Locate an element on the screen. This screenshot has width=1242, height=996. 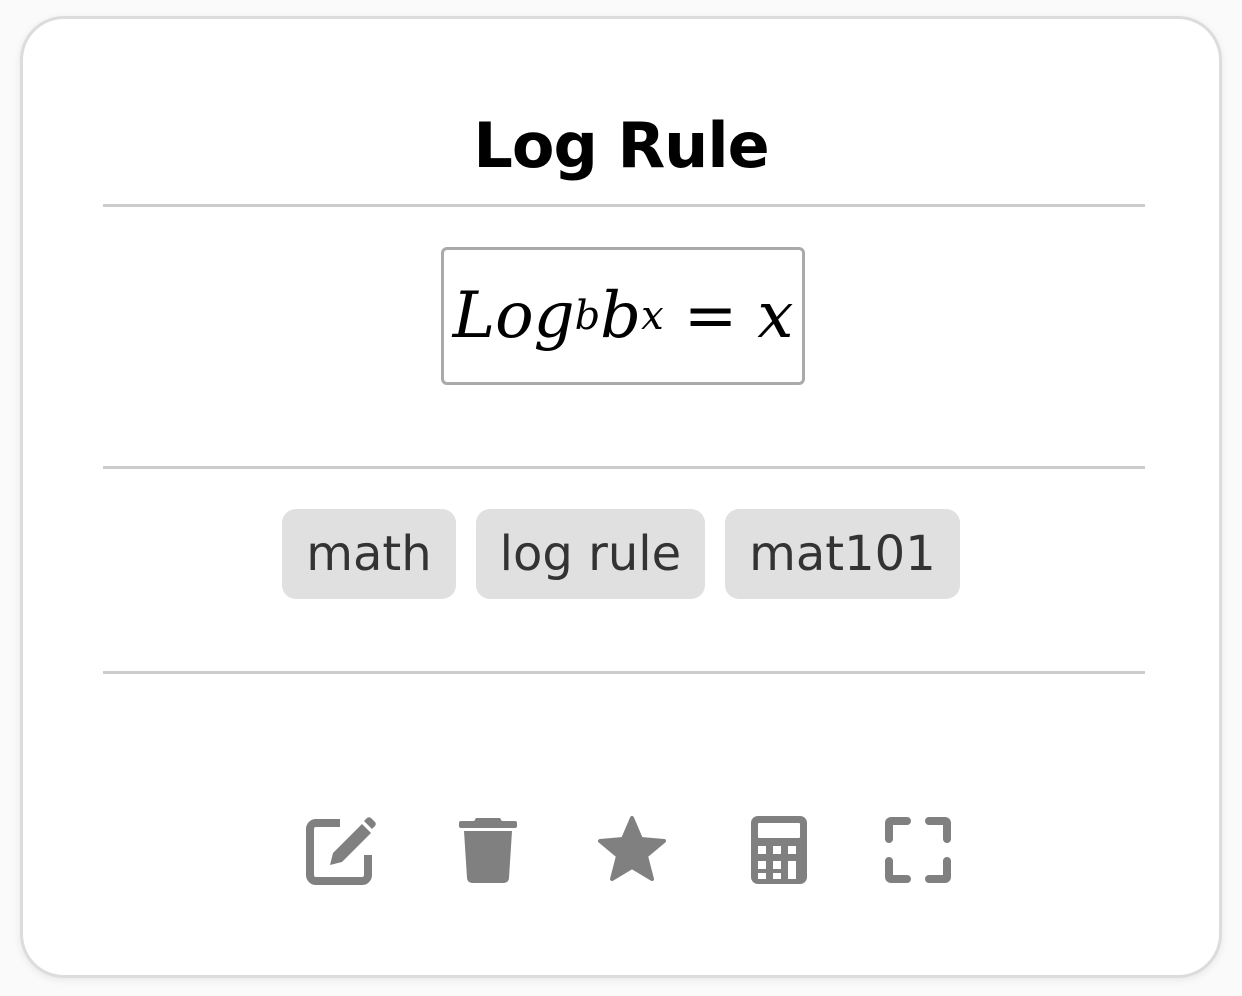
tag-math: math is located at coordinates (369, 554).